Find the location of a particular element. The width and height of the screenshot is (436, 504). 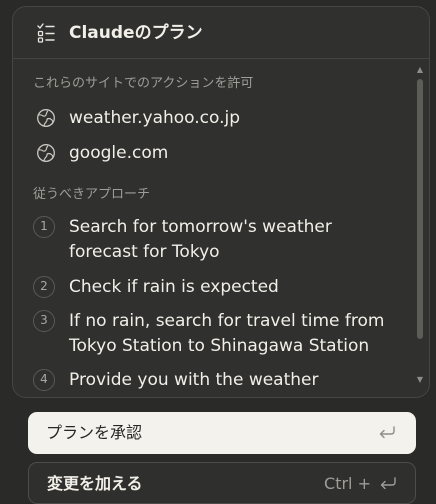

step-text: Provide you with the weather is located at coordinates (194, 380).